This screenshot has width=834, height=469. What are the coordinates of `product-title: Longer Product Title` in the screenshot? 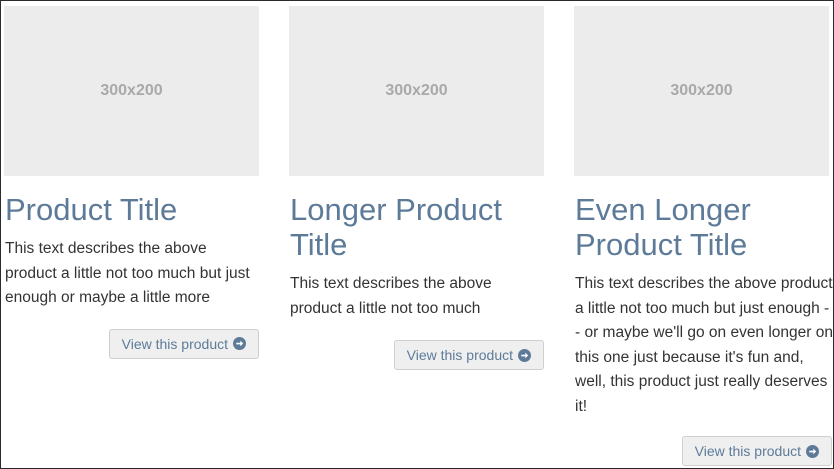 It's located at (396, 227).